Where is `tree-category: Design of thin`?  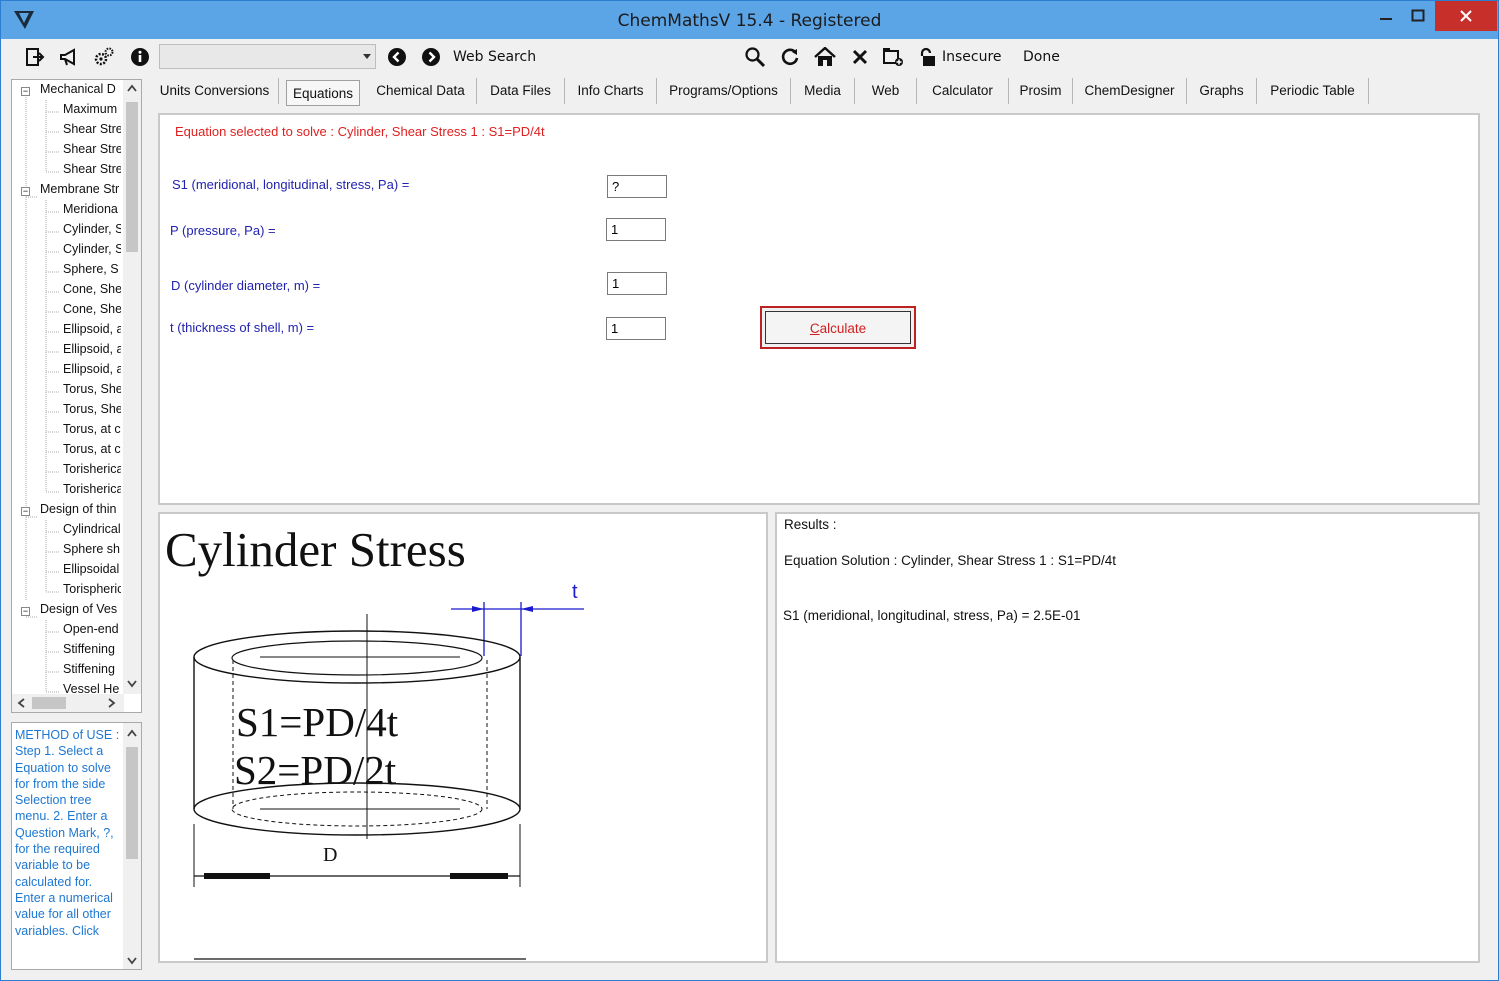 tree-category: Design of thin is located at coordinates (81, 512).